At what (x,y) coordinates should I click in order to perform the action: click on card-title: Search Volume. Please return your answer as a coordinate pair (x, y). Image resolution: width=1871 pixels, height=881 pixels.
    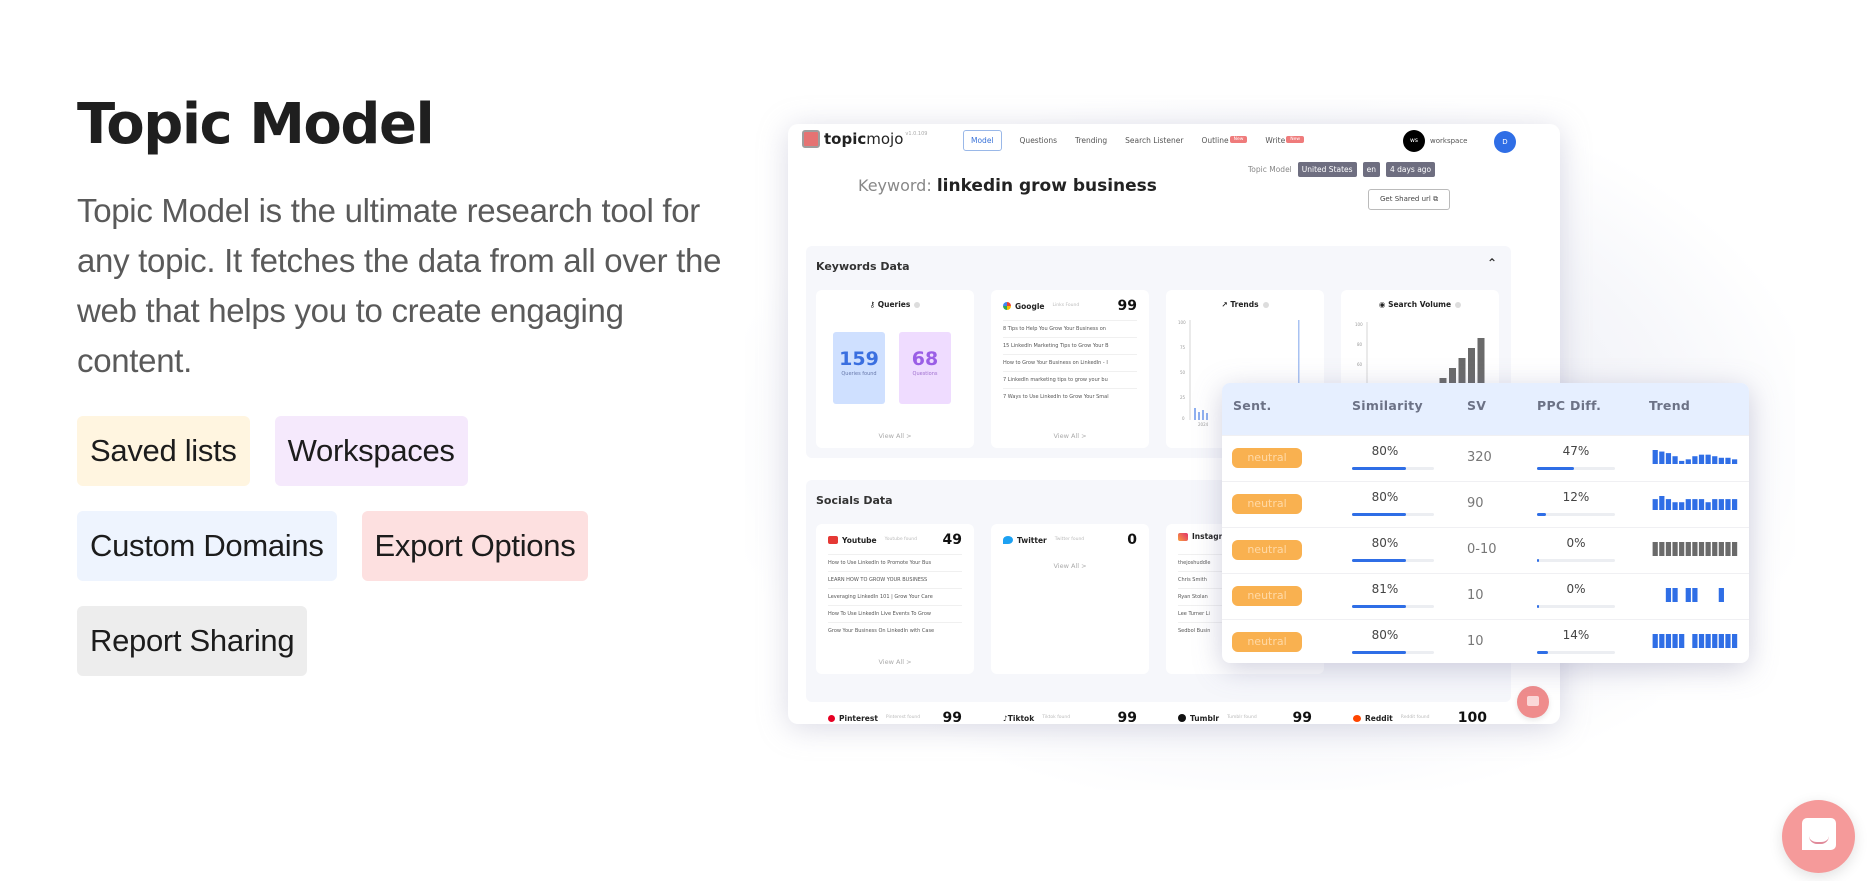
    Looking at the image, I should click on (1420, 304).